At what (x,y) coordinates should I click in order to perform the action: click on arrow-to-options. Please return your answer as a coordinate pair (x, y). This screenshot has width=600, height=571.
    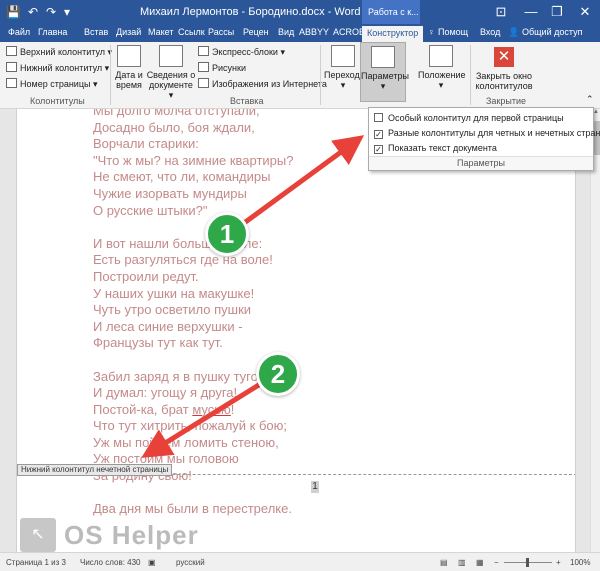
    Looking at the image, I should click on (301, 182).